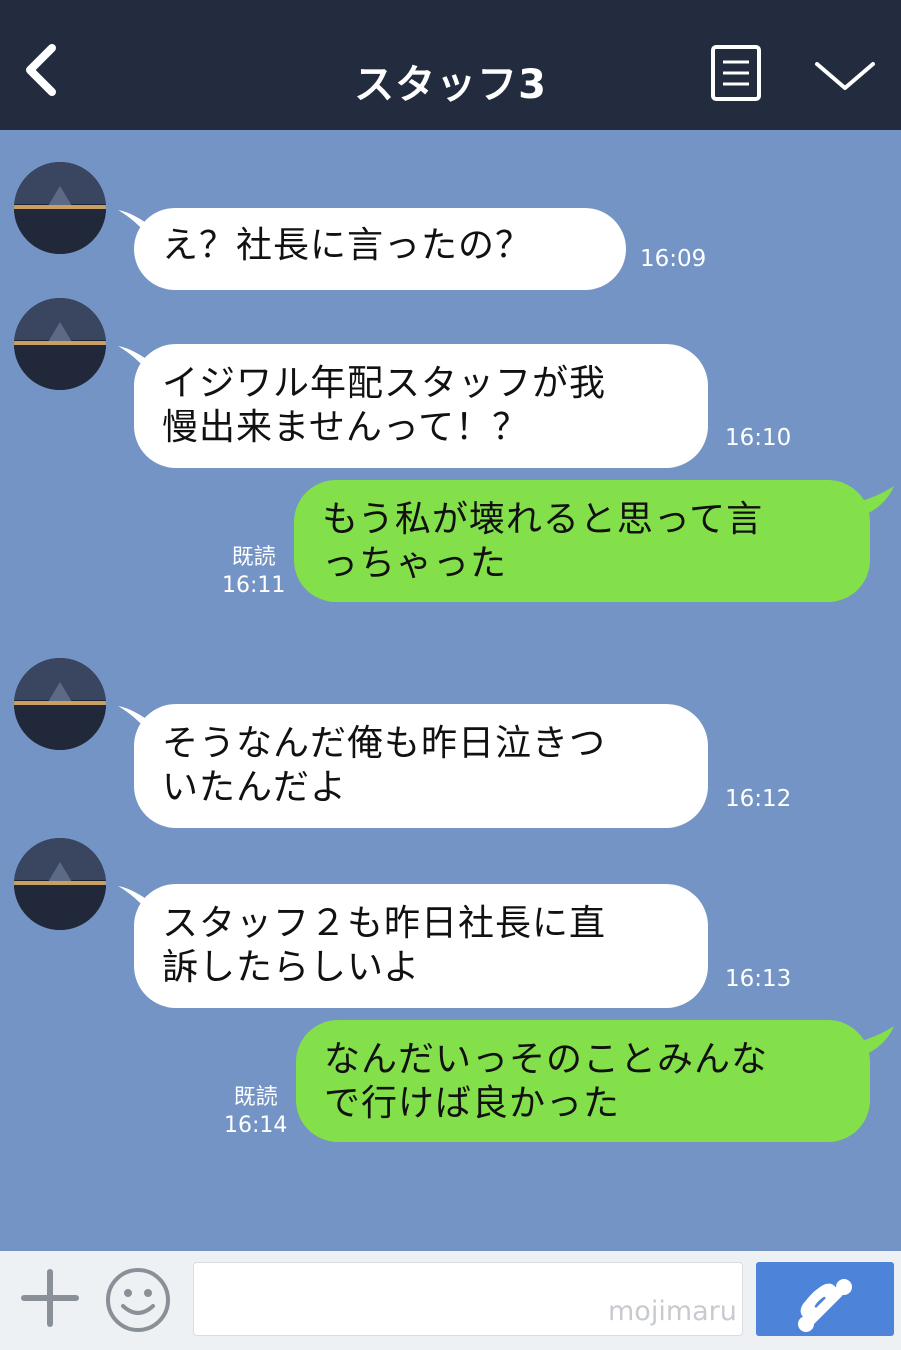 The height and width of the screenshot is (1350, 901). I want to click on menu-button, so click(736, 73).